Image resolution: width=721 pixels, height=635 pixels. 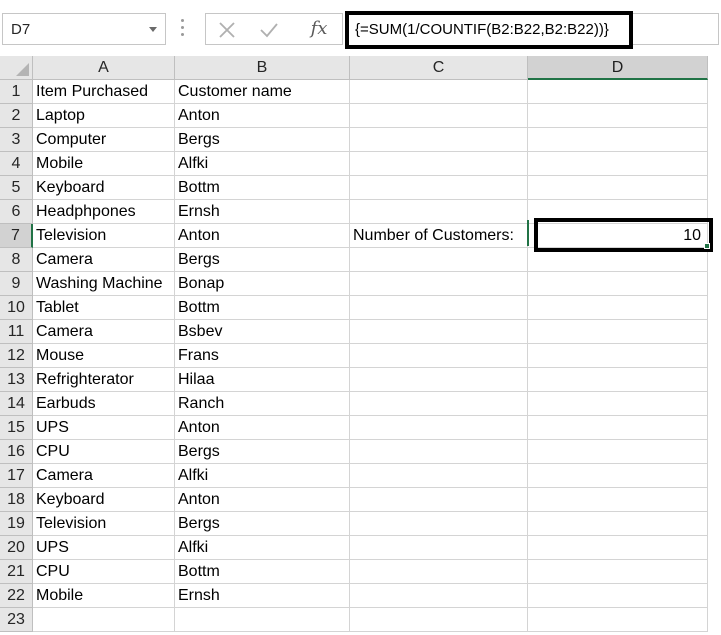 What do you see at coordinates (16, 164) in the screenshot?
I see `row-header: 4` at bounding box center [16, 164].